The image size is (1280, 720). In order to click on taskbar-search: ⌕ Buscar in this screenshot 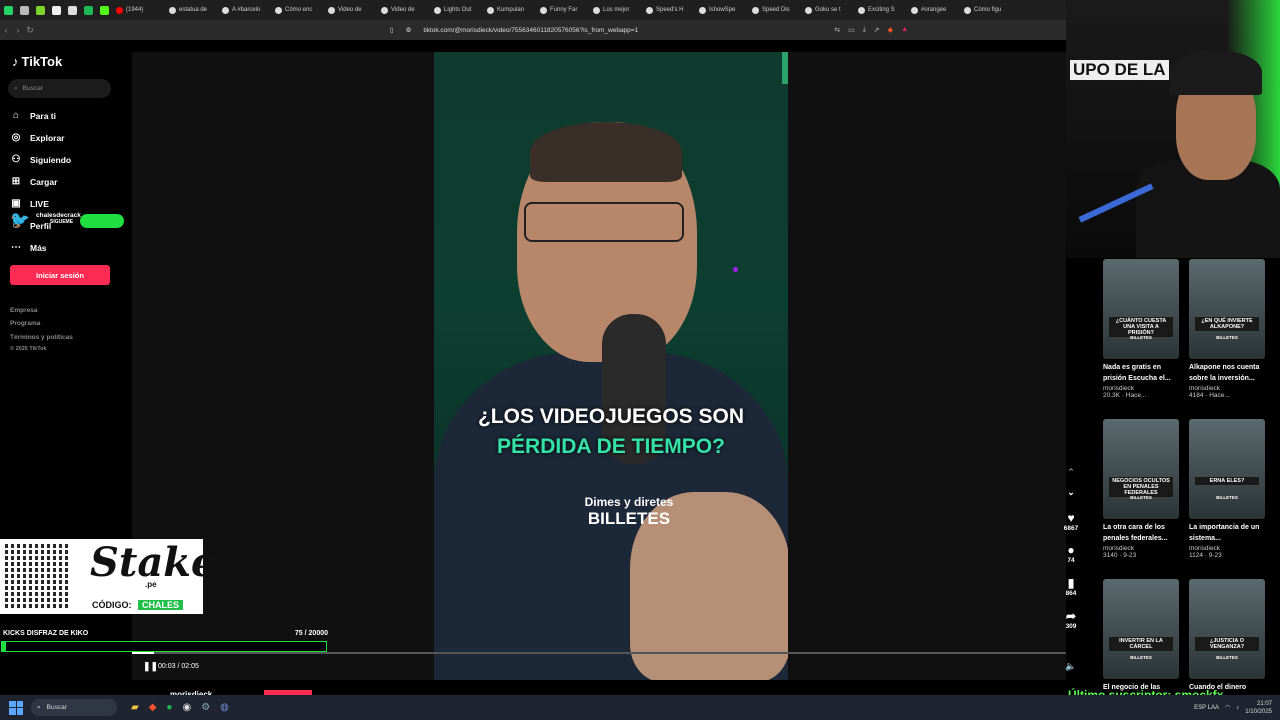, I will do `click(74, 707)`.